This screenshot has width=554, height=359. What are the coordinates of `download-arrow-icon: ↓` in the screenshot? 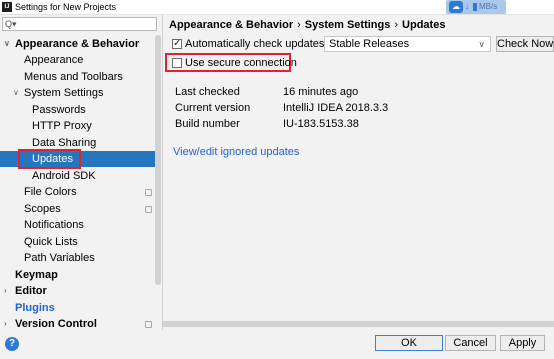 It's located at (467, 6).